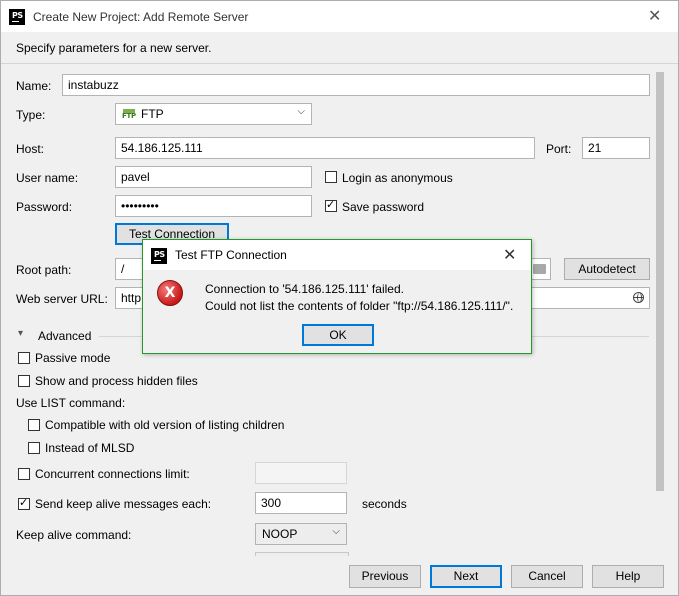  Describe the element at coordinates (71, 403) in the screenshot. I see `list-command-label: Use LIST command:` at that location.